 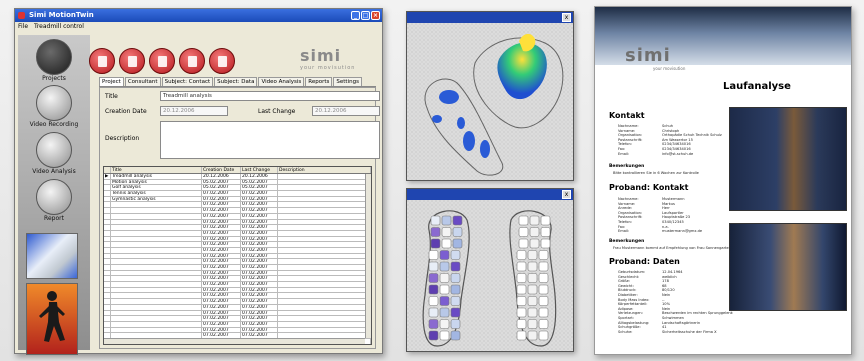 What do you see at coordinates (59, 27) in the screenshot?
I see `menu-treadmill-control: Treadmill control` at bounding box center [59, 27].